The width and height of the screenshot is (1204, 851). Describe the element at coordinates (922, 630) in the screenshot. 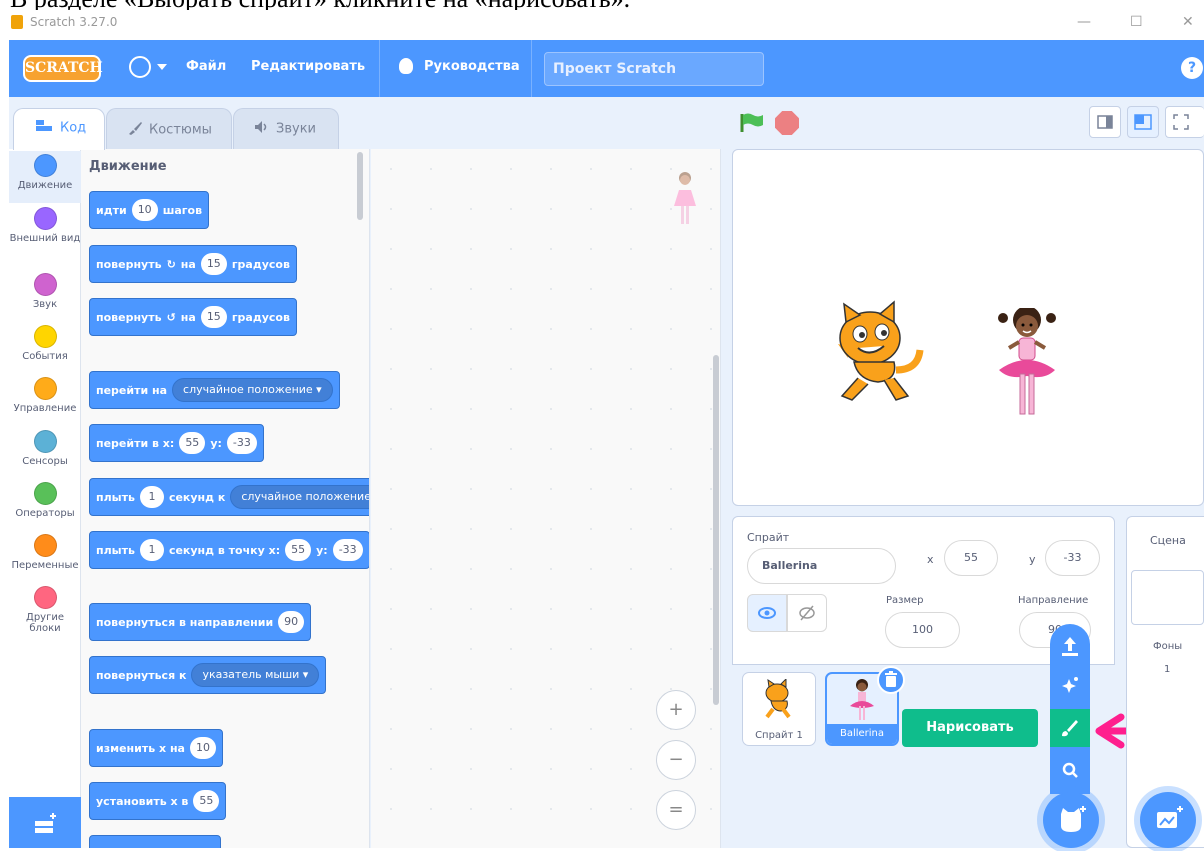

I see `size-input: 100` at that location.